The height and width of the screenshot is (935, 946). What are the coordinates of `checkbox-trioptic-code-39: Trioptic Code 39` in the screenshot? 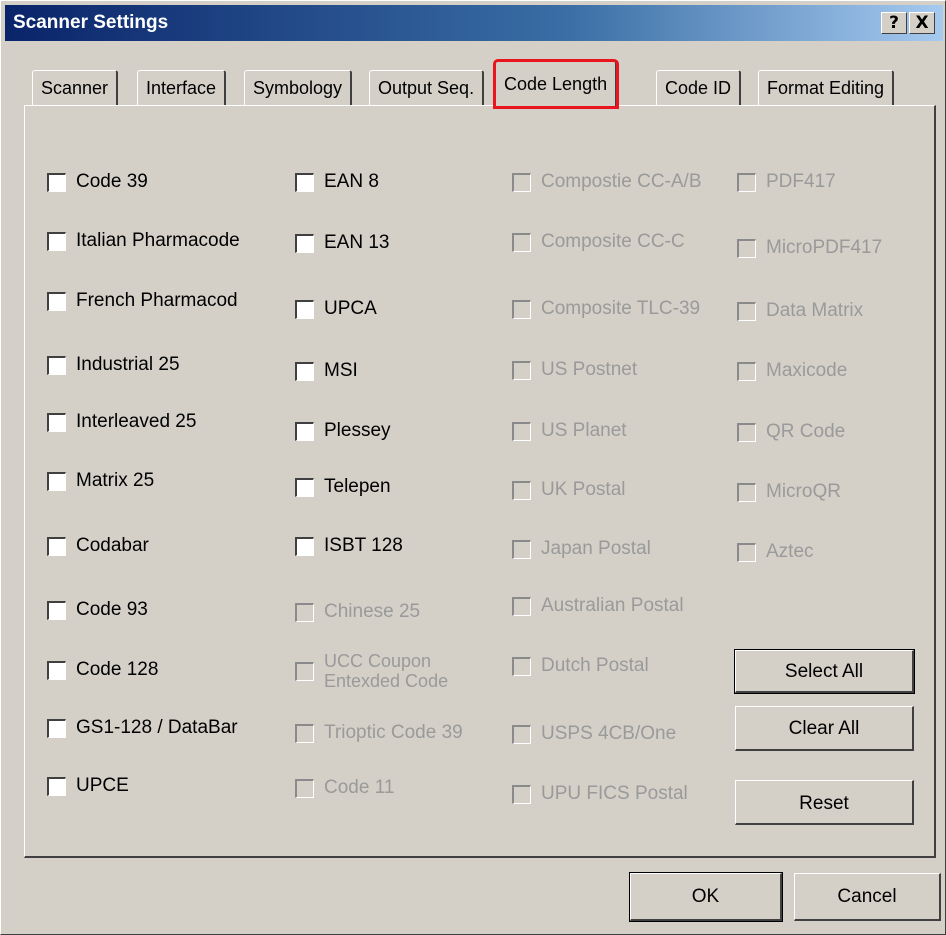 It's located at (379, 733).